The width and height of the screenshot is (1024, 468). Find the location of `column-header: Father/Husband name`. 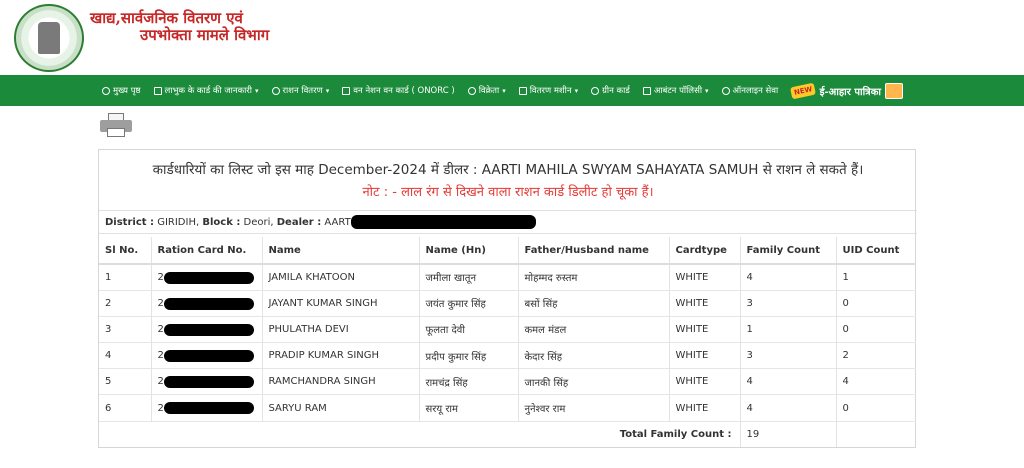

column-header: Father/Husband name is located at coordinates (594, 251).